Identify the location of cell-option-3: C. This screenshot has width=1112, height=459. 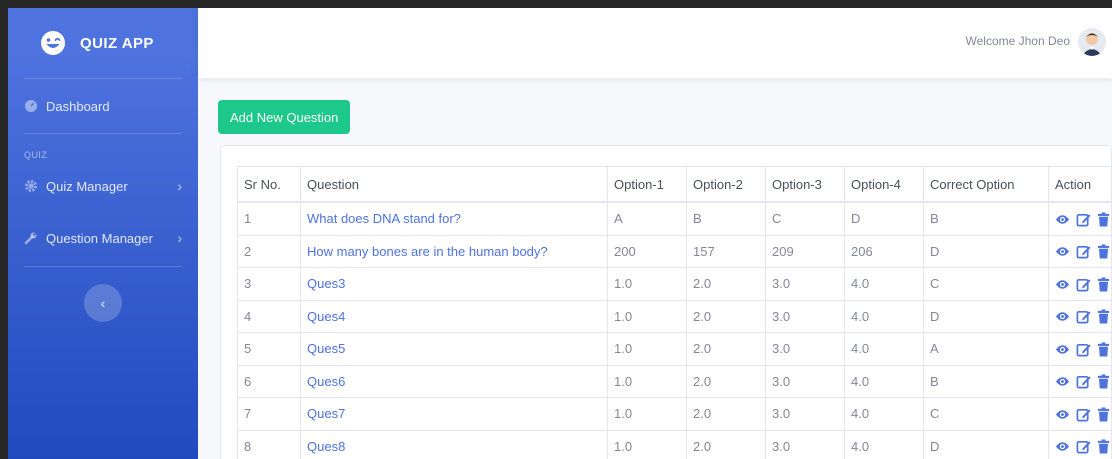
(805, 218).